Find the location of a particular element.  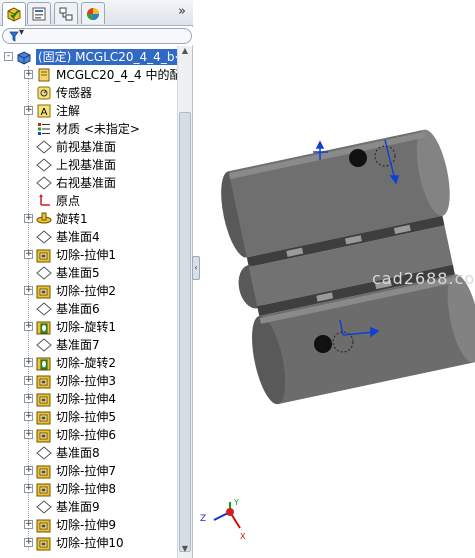

tree-item: + 切除-拉伸9 is located at coordinates (88, 525).